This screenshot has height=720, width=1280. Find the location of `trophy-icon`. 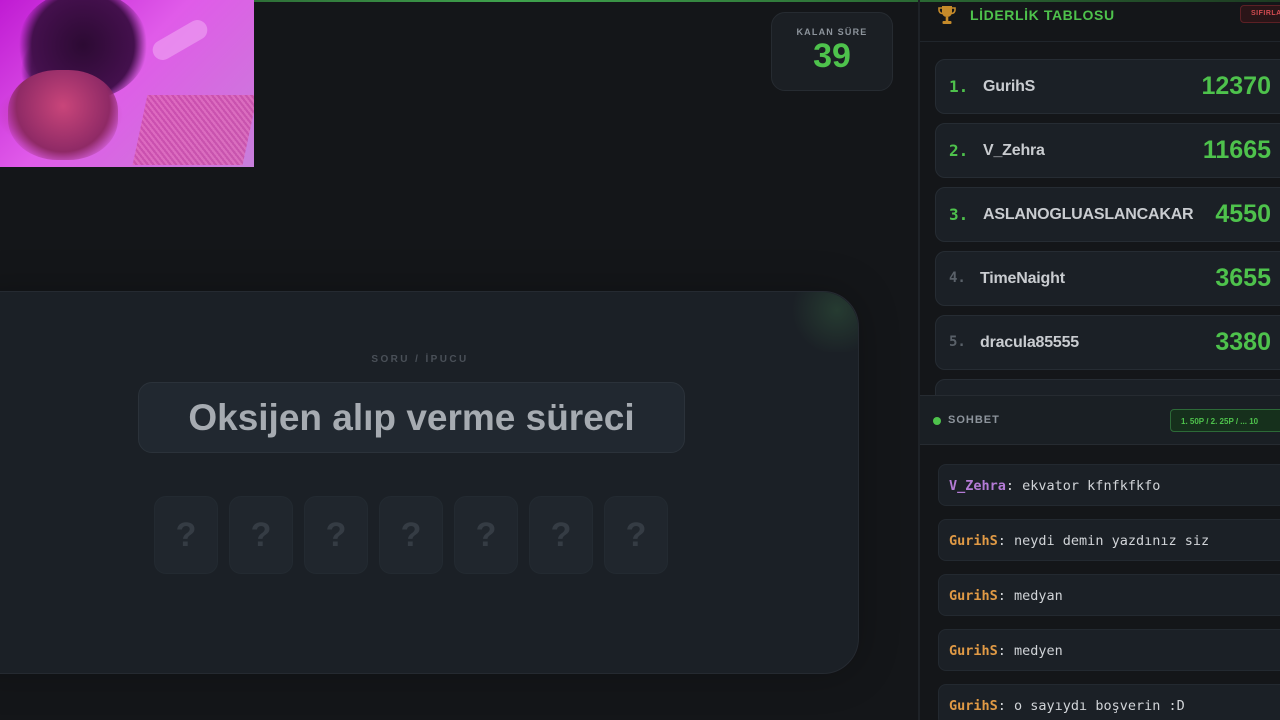

trophy-icon is located at coordinates (947, 15).